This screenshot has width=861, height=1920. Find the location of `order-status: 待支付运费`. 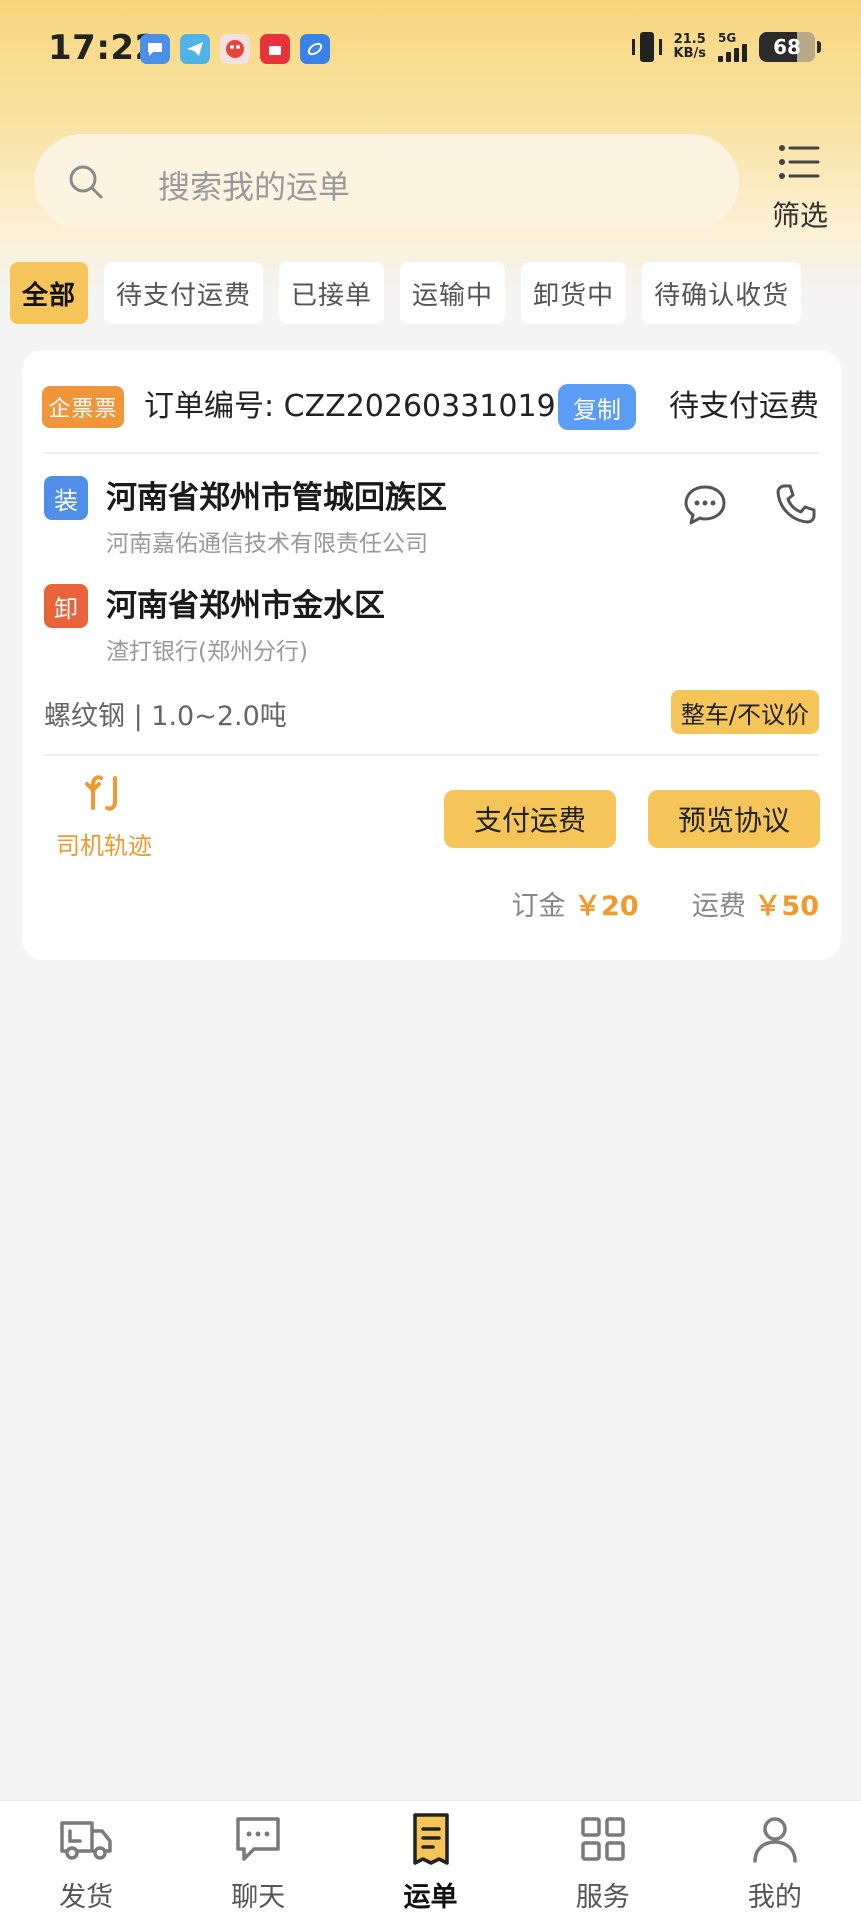

order-status: 待支付运费 is located at coordinates (744, 406).